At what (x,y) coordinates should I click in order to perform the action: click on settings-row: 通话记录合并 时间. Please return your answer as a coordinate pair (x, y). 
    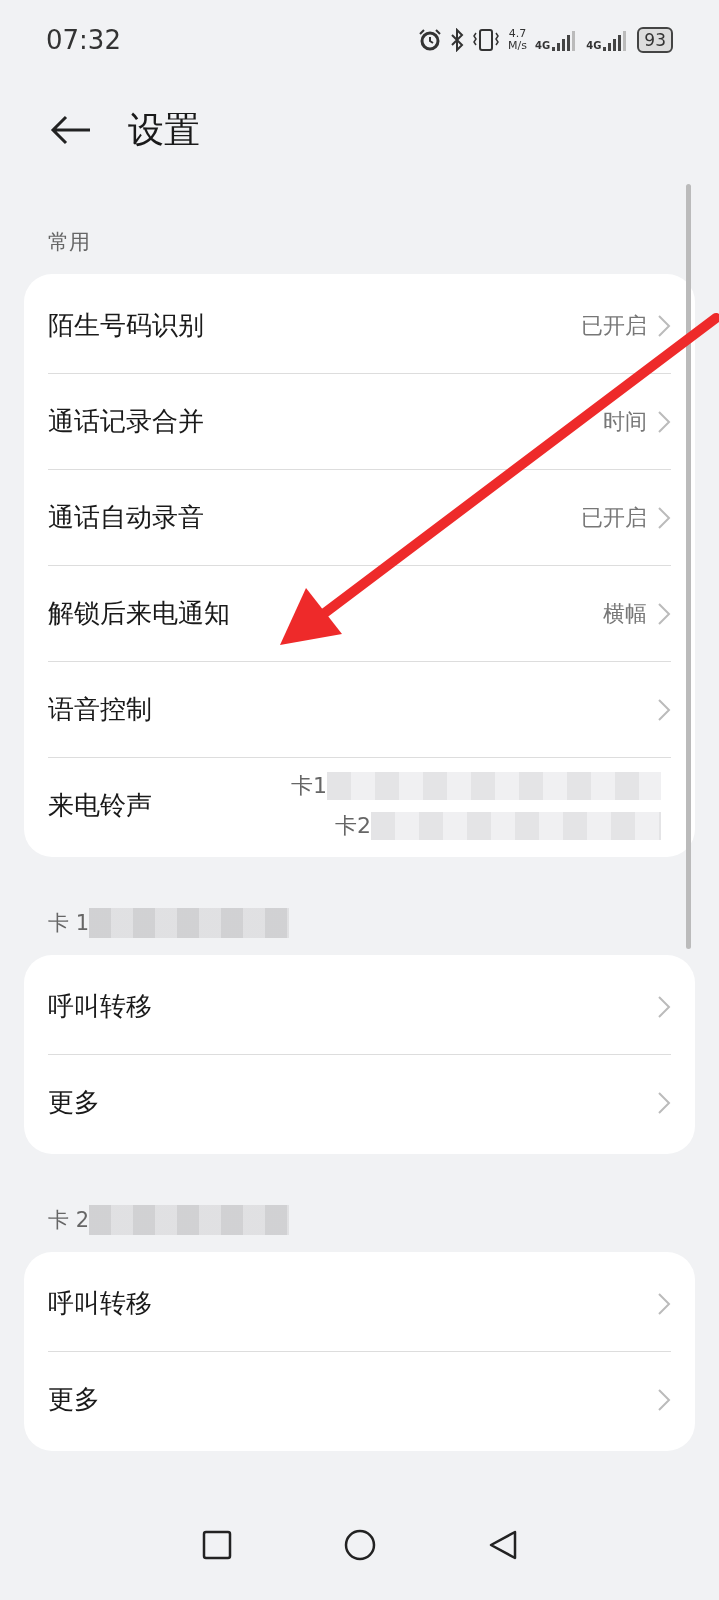
    Looking at the image, I should click on (359, 422).